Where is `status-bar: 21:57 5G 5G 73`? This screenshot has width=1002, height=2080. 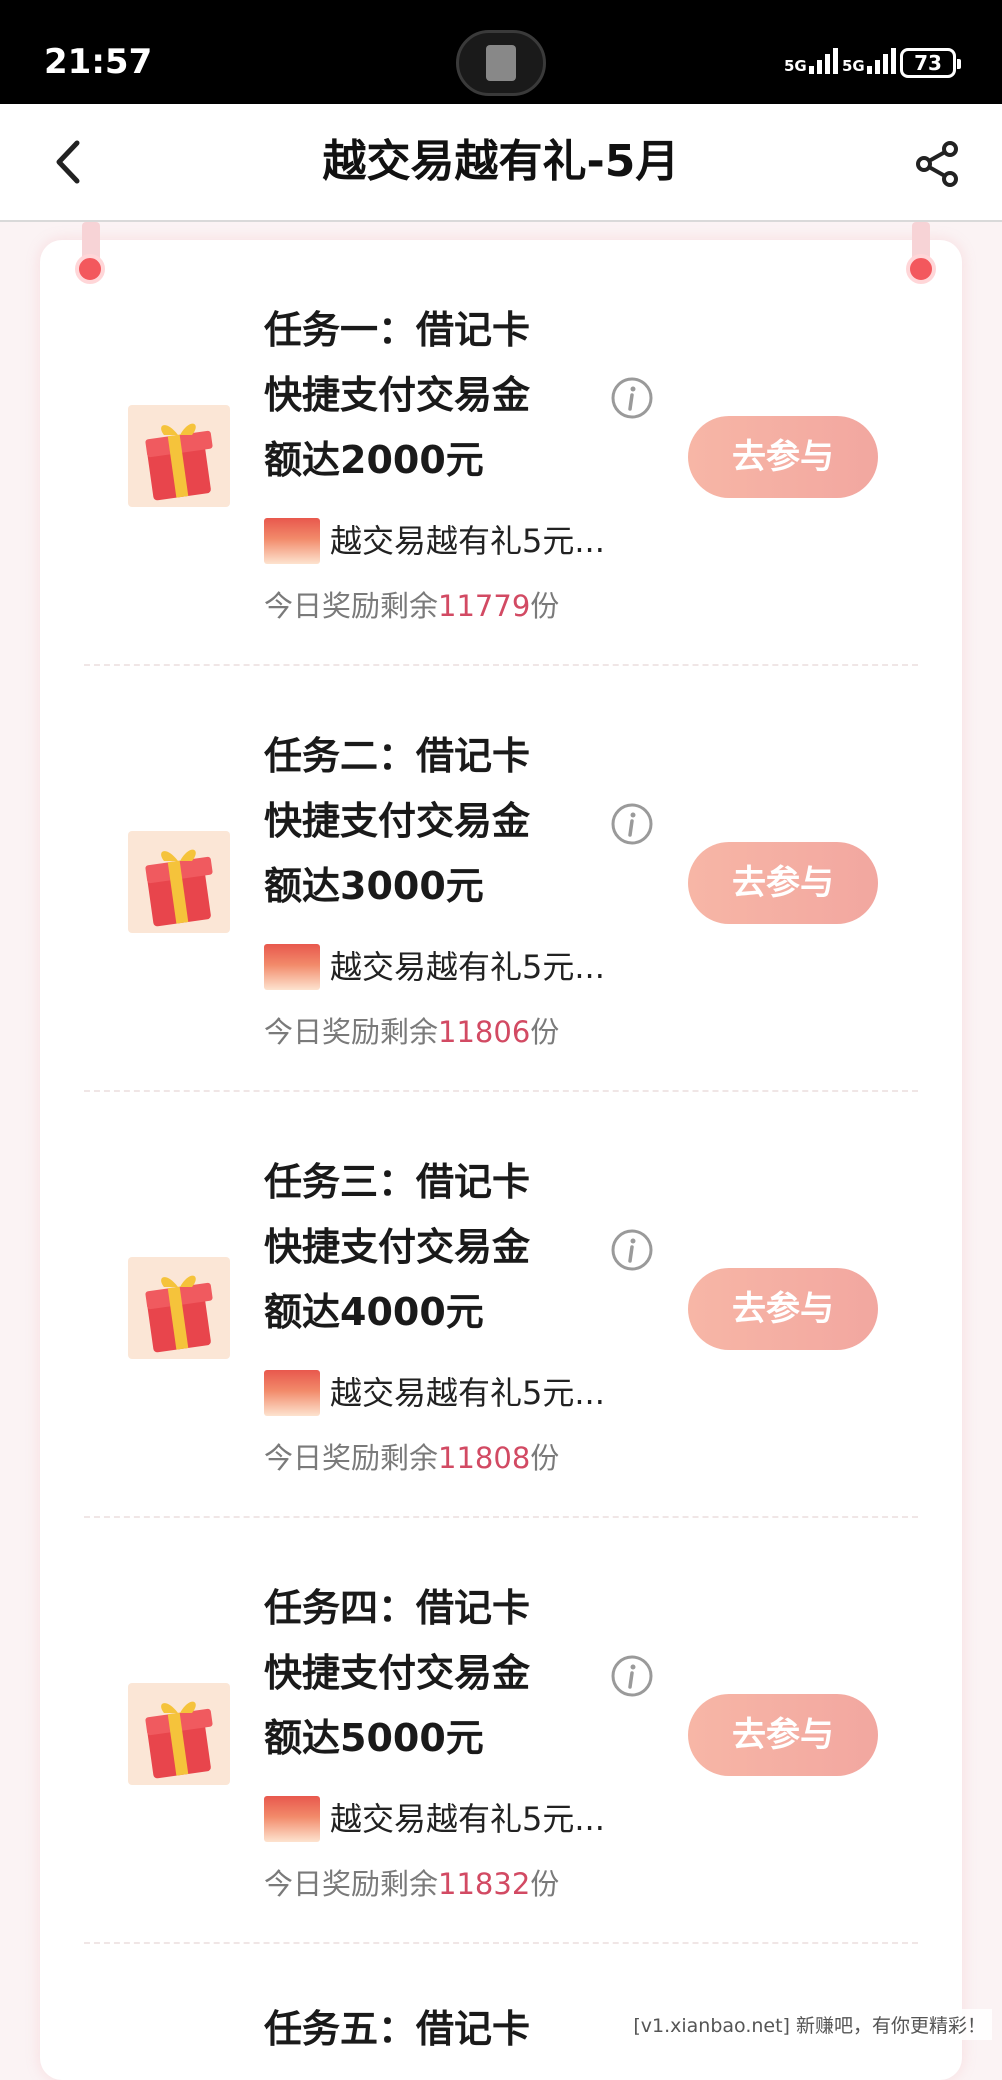
status-bar: 21:57 5G 5G 73 is located at coordinates (501, 52).